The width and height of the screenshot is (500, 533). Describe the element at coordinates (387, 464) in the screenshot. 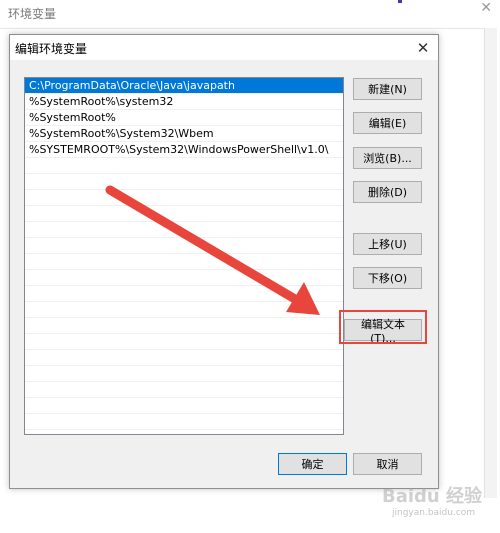

I see `cancel-button: 取消` at that location.